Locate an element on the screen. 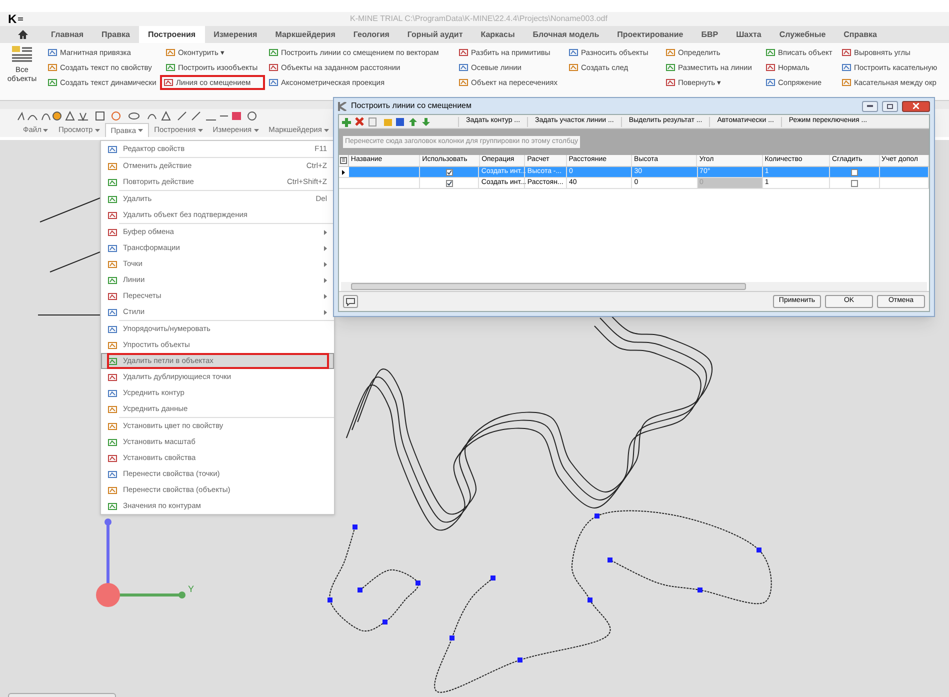  ribbon-tab: Шахта is located at coordinates (748, 34).